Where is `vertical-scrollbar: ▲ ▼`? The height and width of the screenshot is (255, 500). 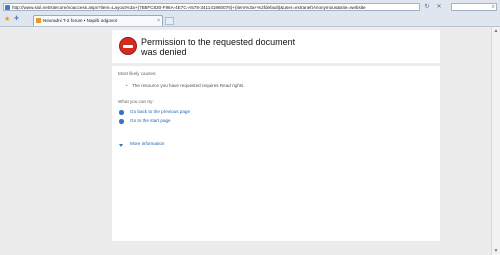
vertical-scrollbar: ▲ ▼ is located at coordinates (495, 141).